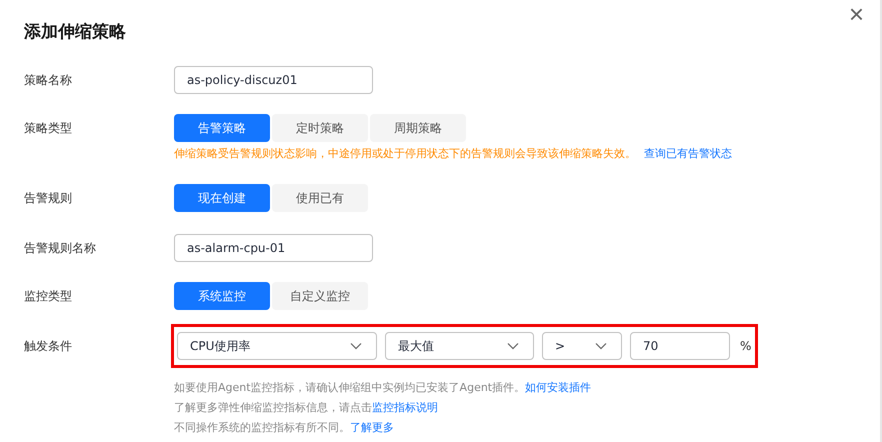 The height and width of the screenshot is (442, 882). What do you see at coordinates (222, 128) in the screenshot?
I see `segment-tab: 告警策略` at bounding box center [222, 128].